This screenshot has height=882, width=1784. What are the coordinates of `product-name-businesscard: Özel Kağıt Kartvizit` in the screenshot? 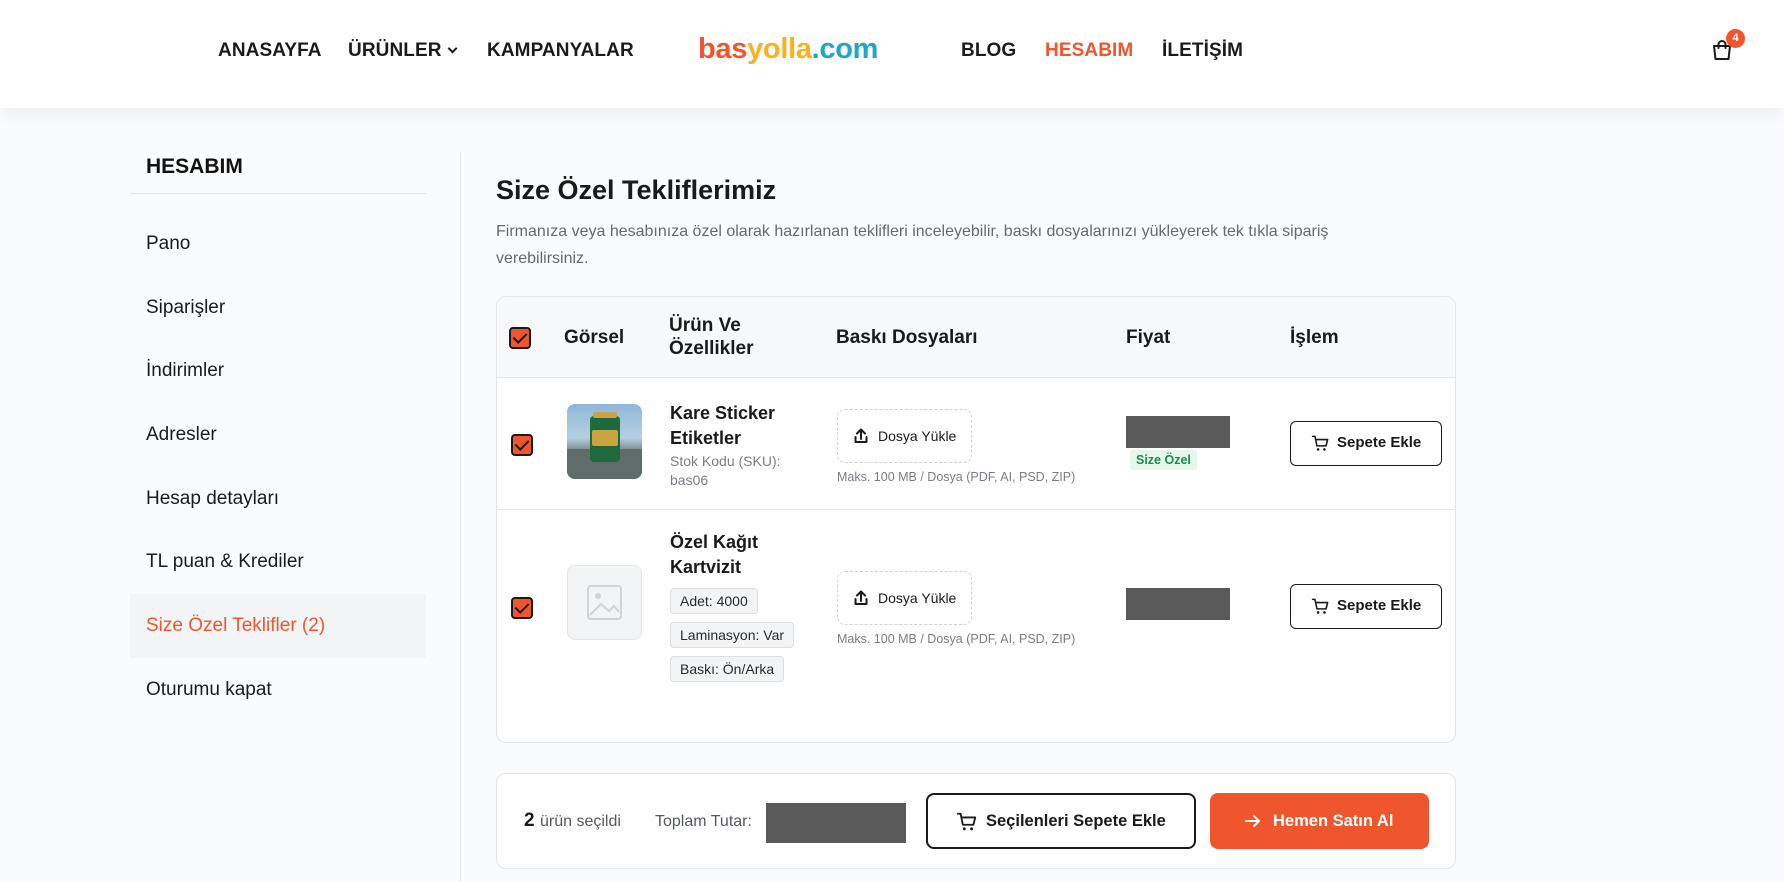 It's located at (714, 555).